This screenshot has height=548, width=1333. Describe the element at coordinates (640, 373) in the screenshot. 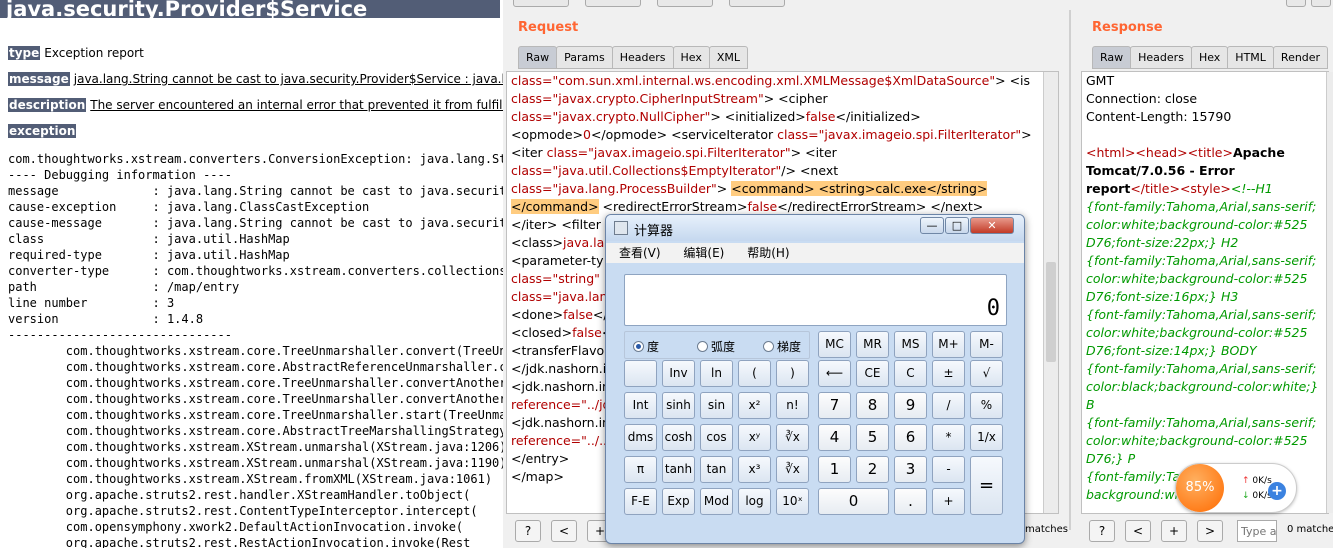

I see `calc-key` at that location.